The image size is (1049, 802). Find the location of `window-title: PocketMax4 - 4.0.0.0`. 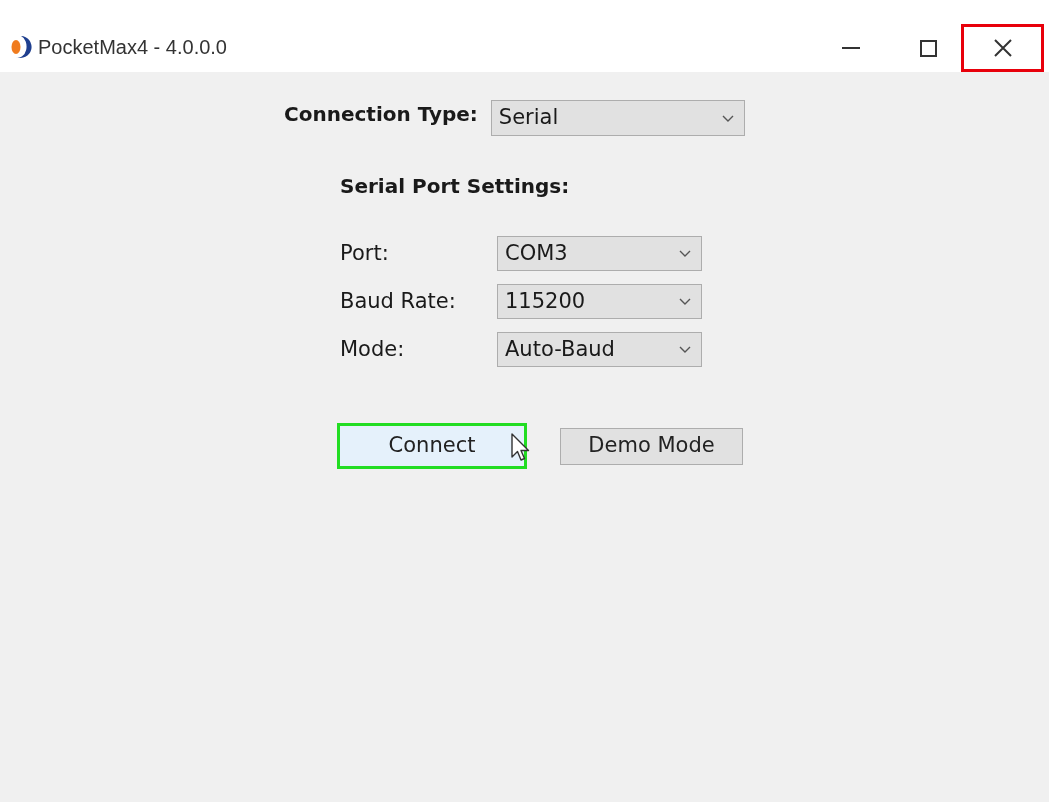

window-title: PocketMax4 - 4.0.0.0 is located at coordinates (132, 47).